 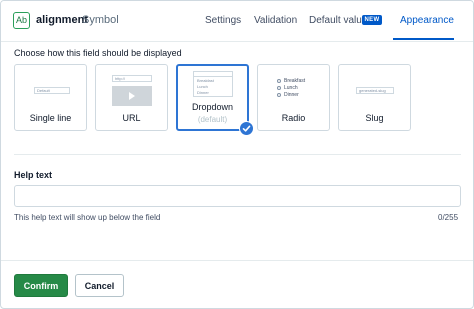 I want to click on dropdown-preview-select, so click(x=213, y=74).